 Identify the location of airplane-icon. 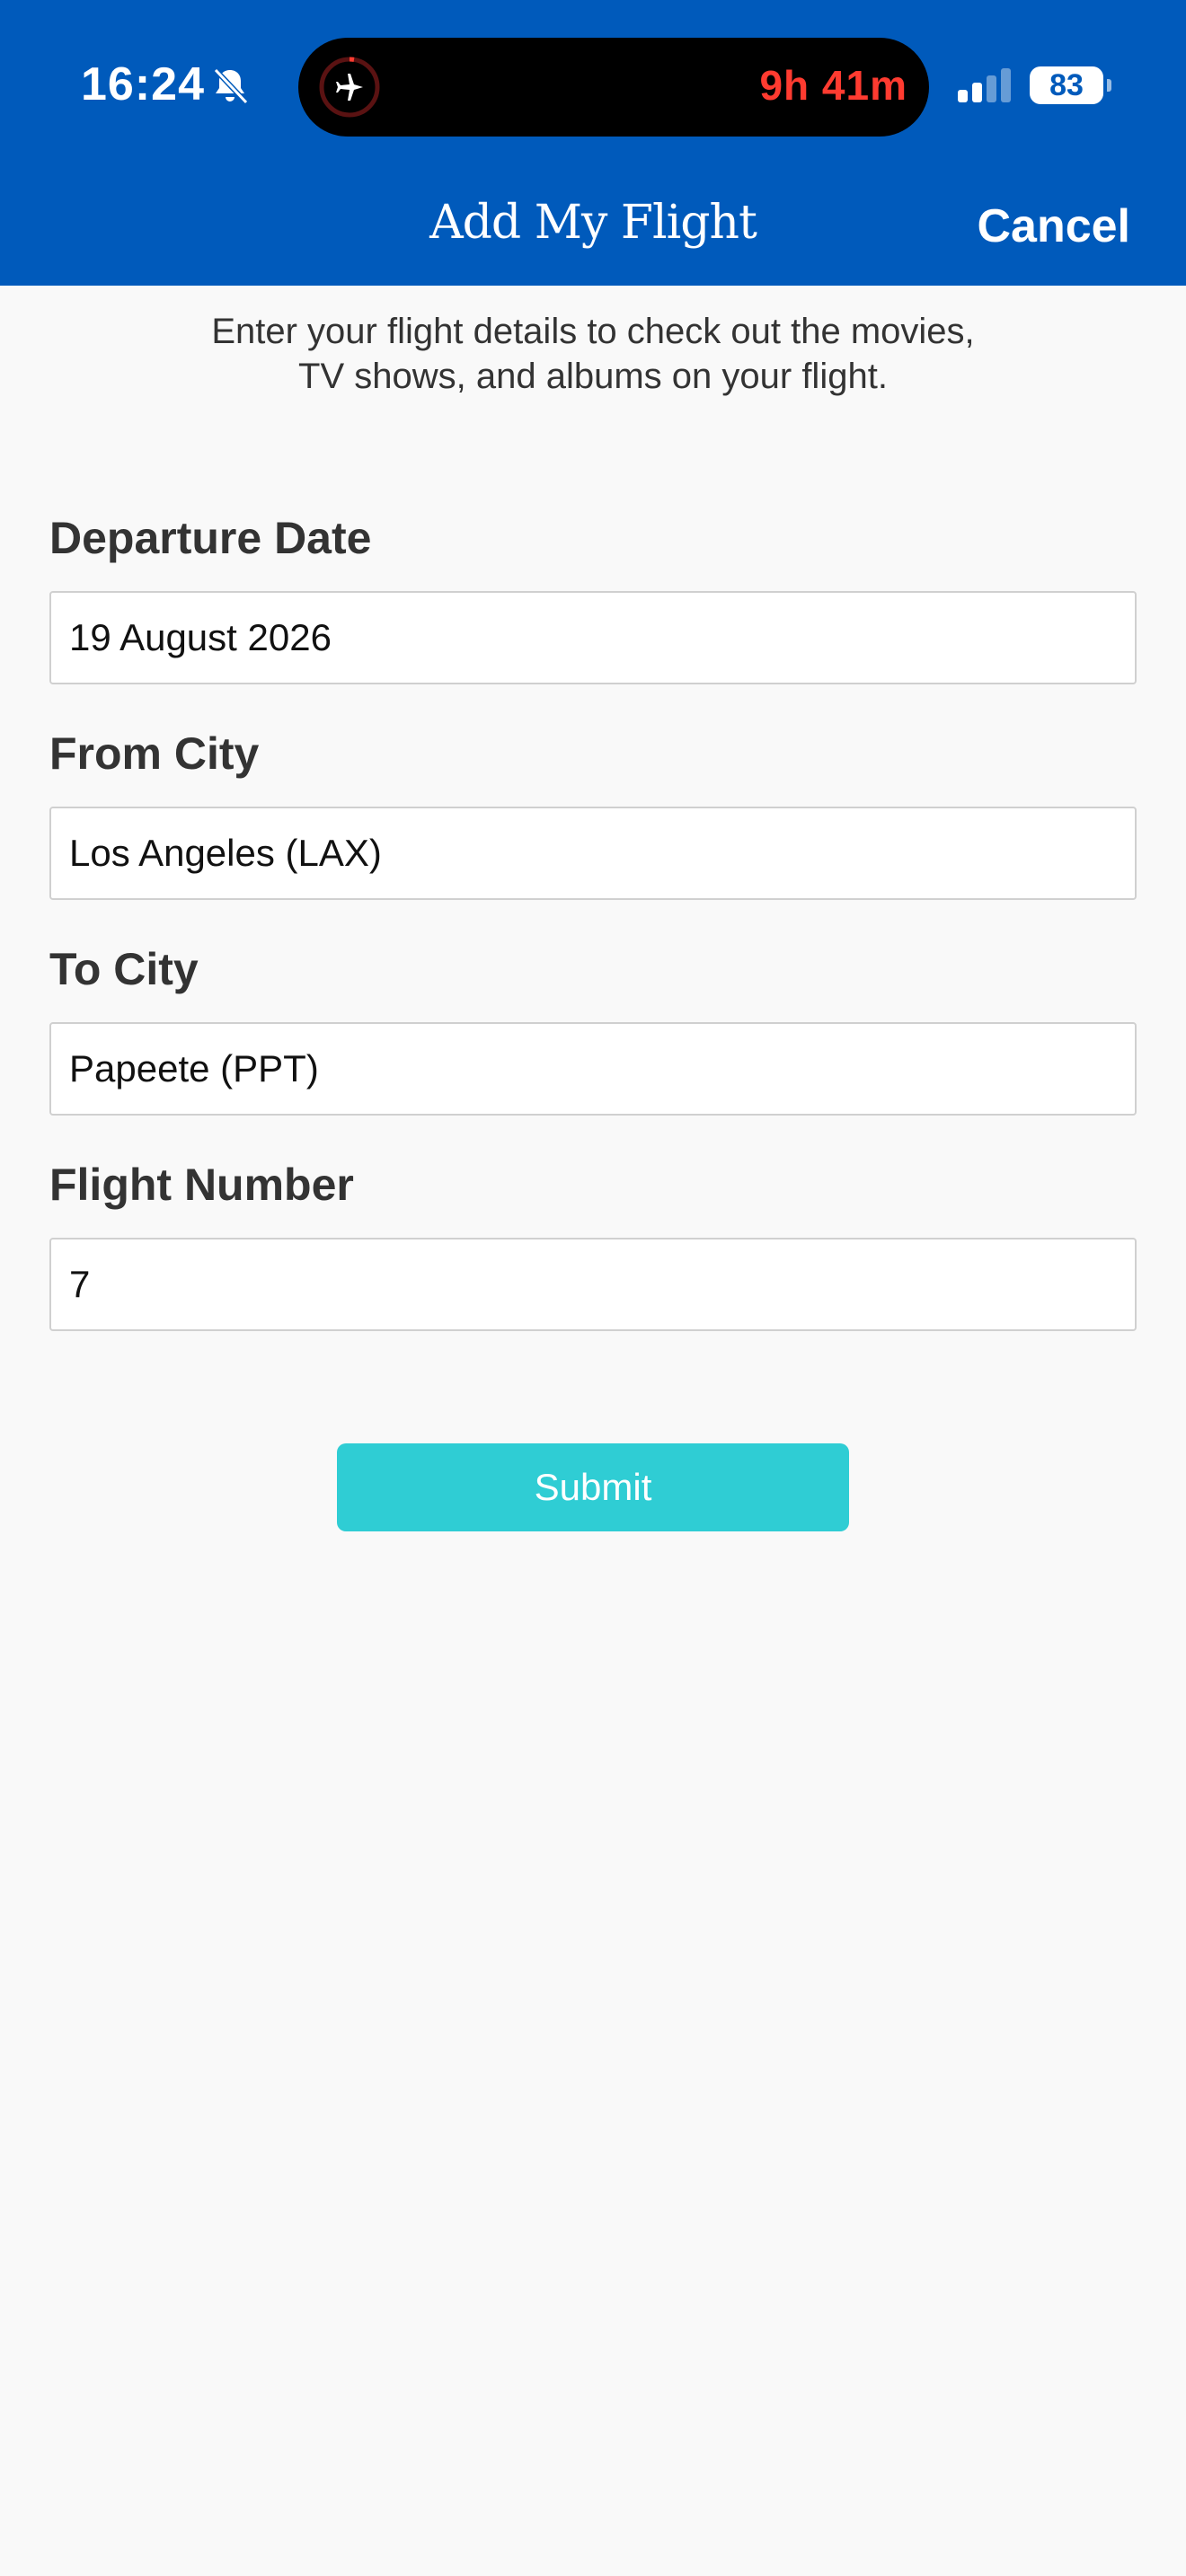
(349, 87).